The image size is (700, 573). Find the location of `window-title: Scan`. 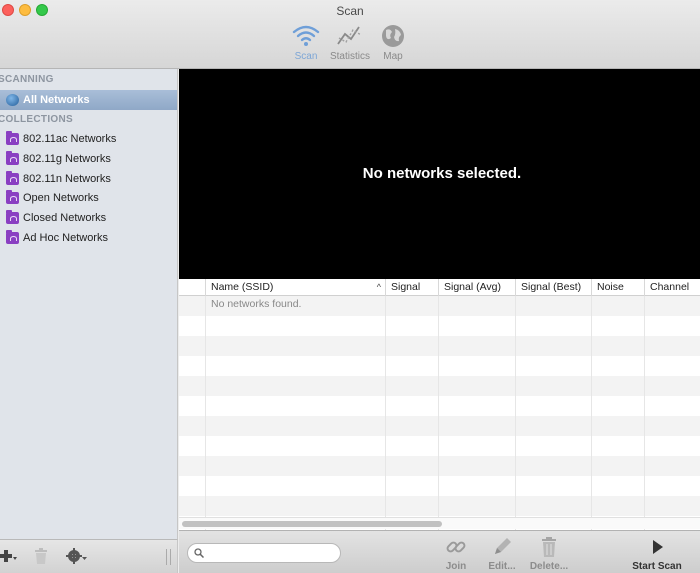

window-title: Scan is located at coordinates (350, 11).